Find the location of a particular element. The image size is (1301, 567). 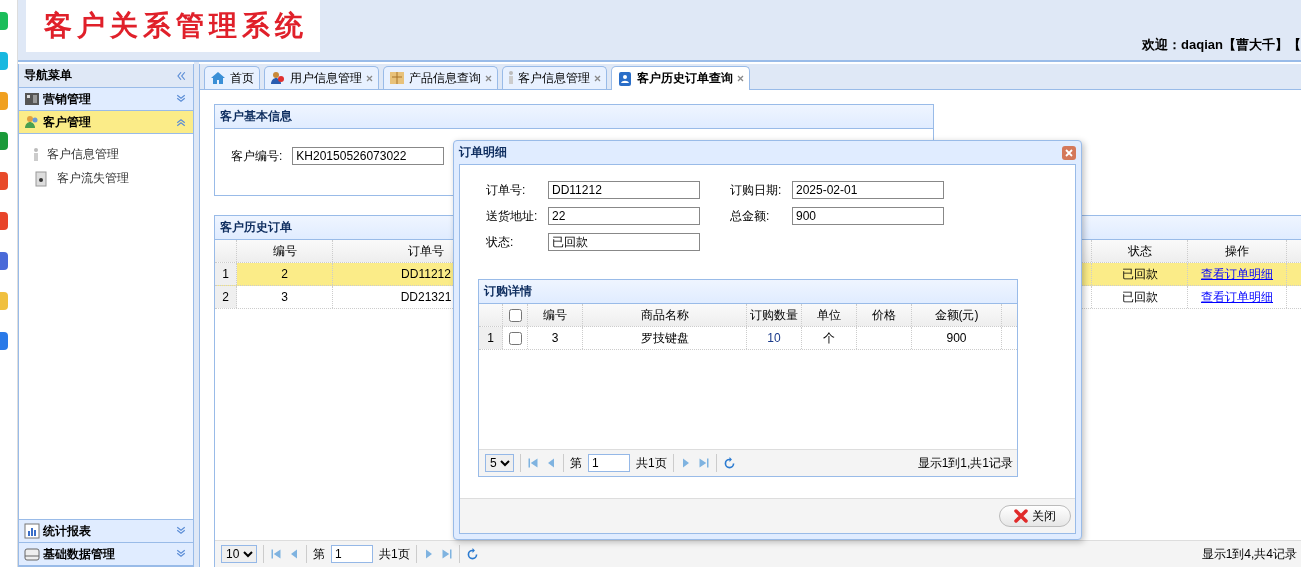

table-cell: 个 is located at coordinates (829, 338).